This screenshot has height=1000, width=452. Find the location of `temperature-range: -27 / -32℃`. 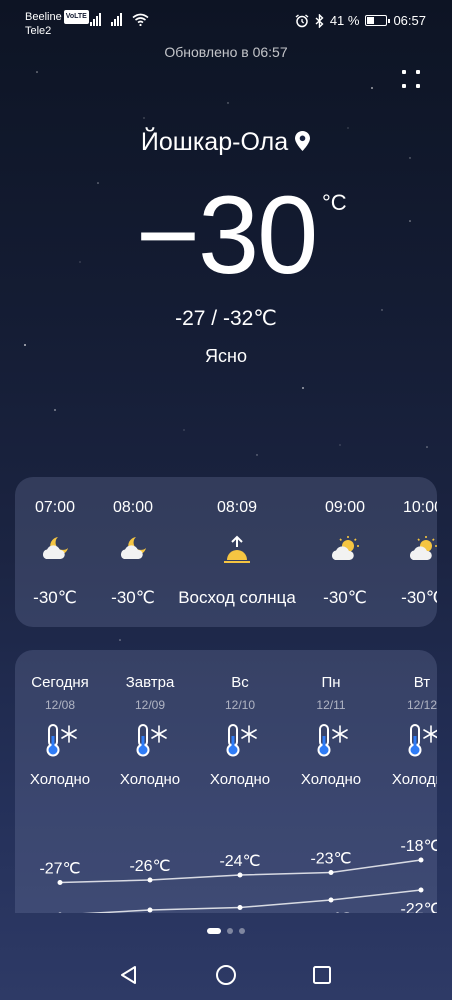

temperature-range: -27 / -32℃ is located at coordinates (226, 318).